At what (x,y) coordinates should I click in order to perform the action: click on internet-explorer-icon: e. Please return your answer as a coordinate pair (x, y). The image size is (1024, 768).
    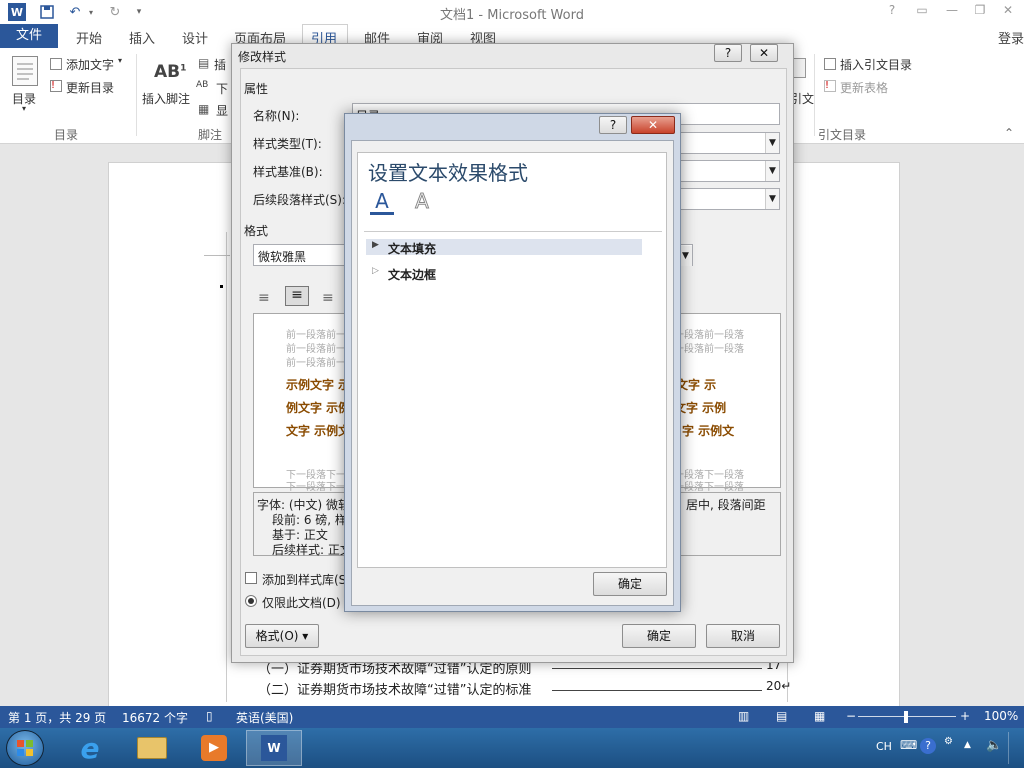
    Looking at the image, I should click on (90, 748).